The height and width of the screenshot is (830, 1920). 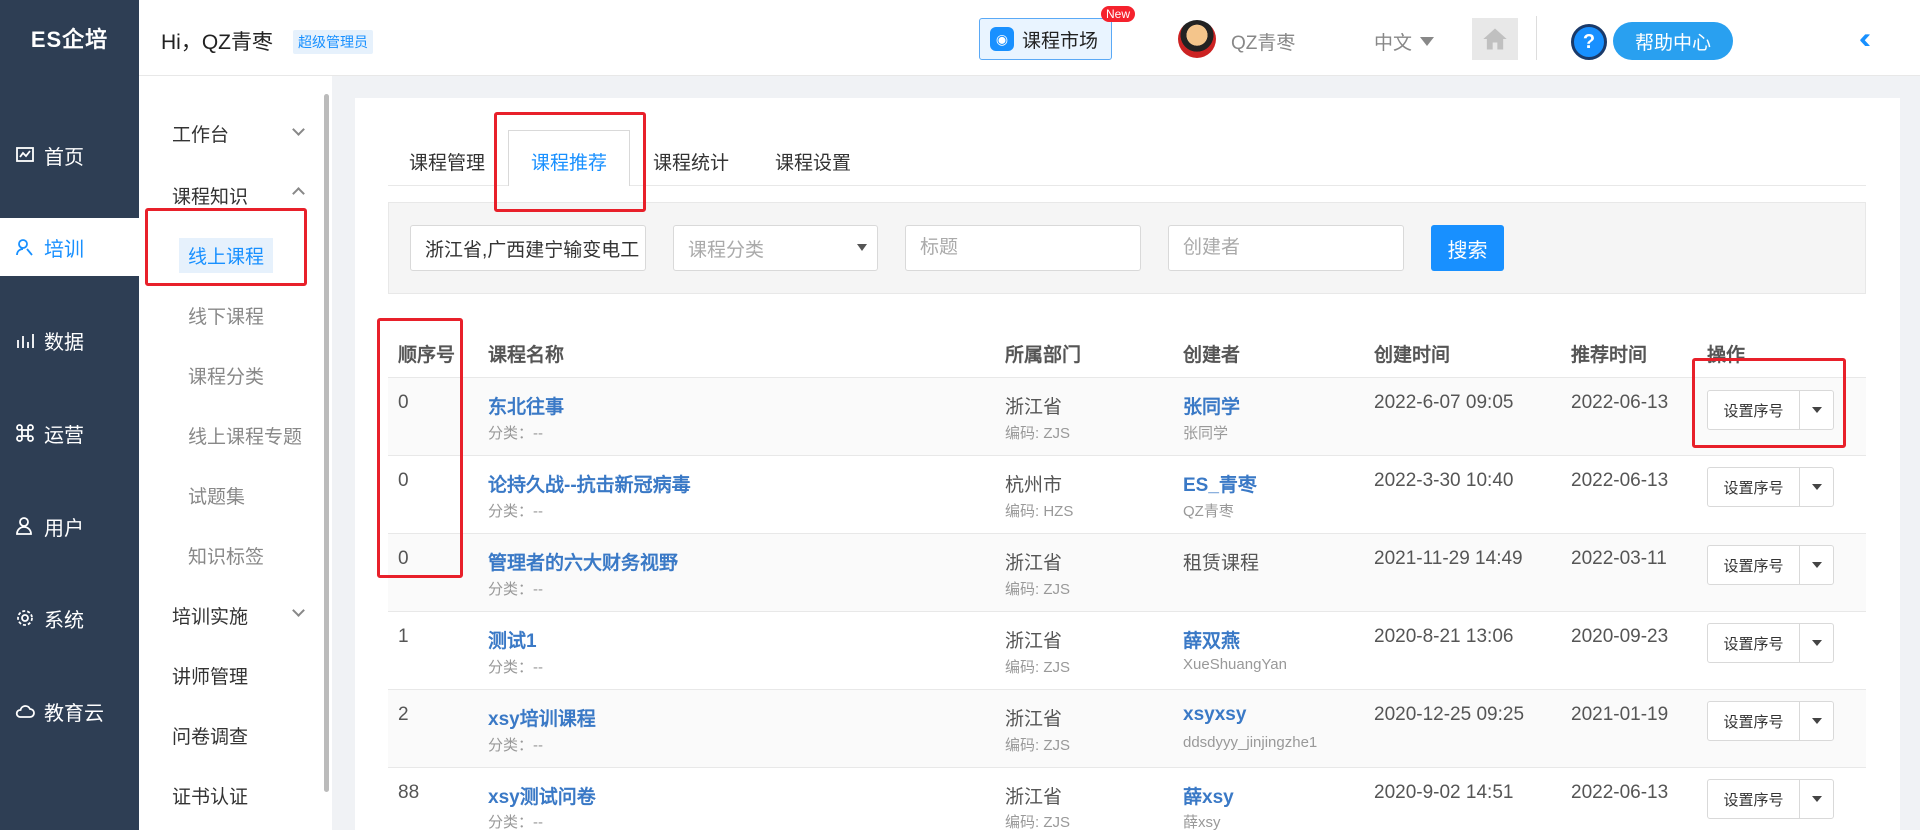 I want to click on subnav-label: 试题集, so click(x=217, y=497).